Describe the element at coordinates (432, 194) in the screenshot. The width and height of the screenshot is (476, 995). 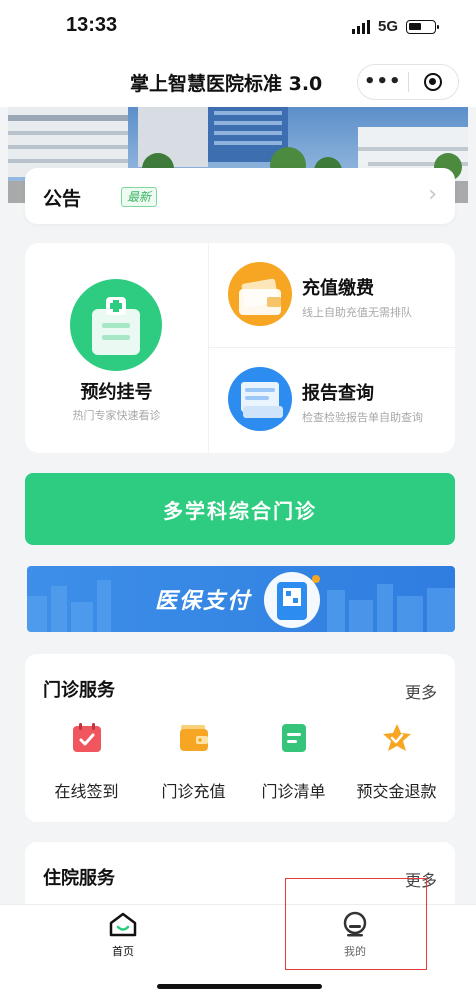
I see `chevron-right-icon: ›` at that location.